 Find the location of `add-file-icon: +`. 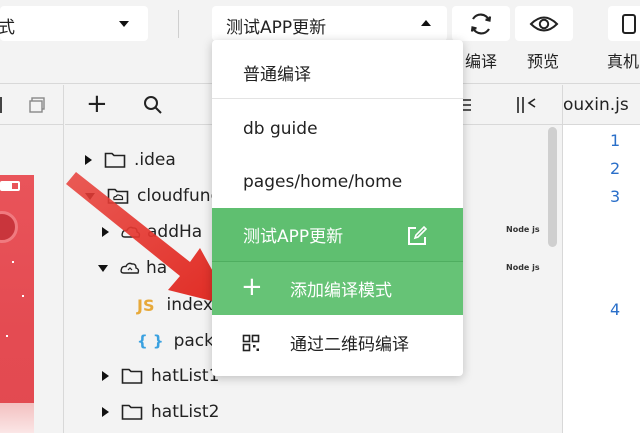

add-file-icon: + is located at coordinates (97, 104).